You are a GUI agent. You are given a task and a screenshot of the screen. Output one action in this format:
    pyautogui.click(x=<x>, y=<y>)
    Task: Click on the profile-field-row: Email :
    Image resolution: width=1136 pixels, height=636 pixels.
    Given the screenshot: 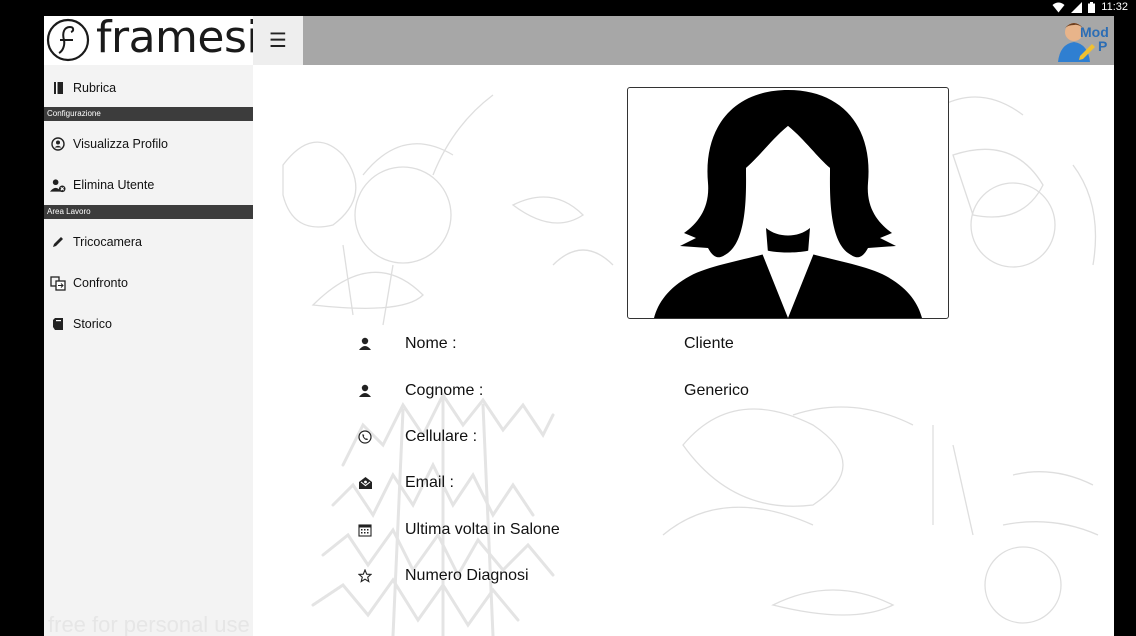 What is the action you would take?
    pyautogui.click(x=703, y=485)
    